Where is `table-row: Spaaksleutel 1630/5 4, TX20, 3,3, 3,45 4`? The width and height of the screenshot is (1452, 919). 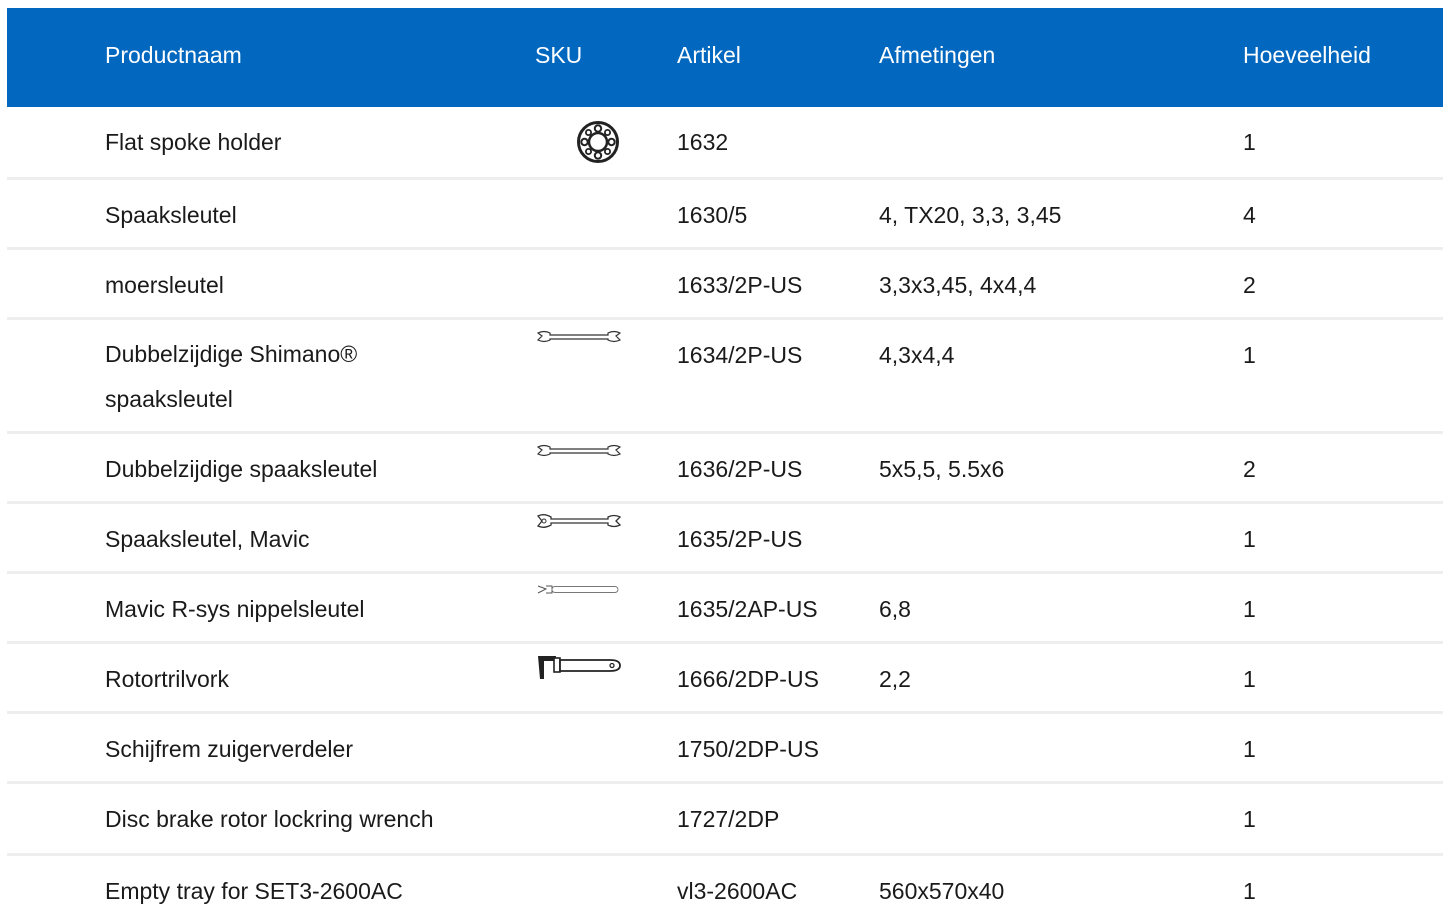
table-row: Spaaksleutel 1630/5 4, TX20, 3,3, 3,45 4 is located at coordinates (725, 215).